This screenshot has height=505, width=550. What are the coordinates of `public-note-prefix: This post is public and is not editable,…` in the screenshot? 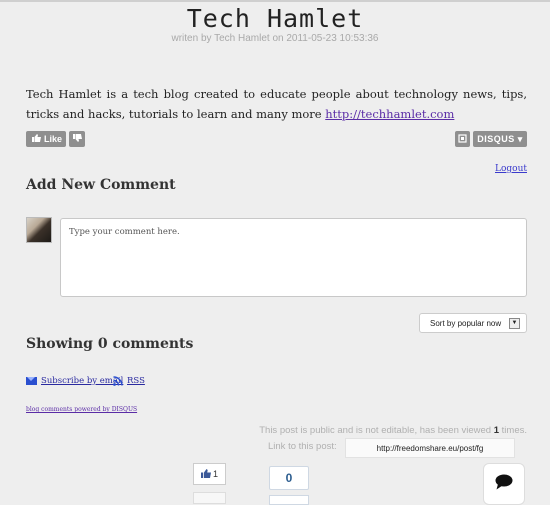 It's located at (375, 430).